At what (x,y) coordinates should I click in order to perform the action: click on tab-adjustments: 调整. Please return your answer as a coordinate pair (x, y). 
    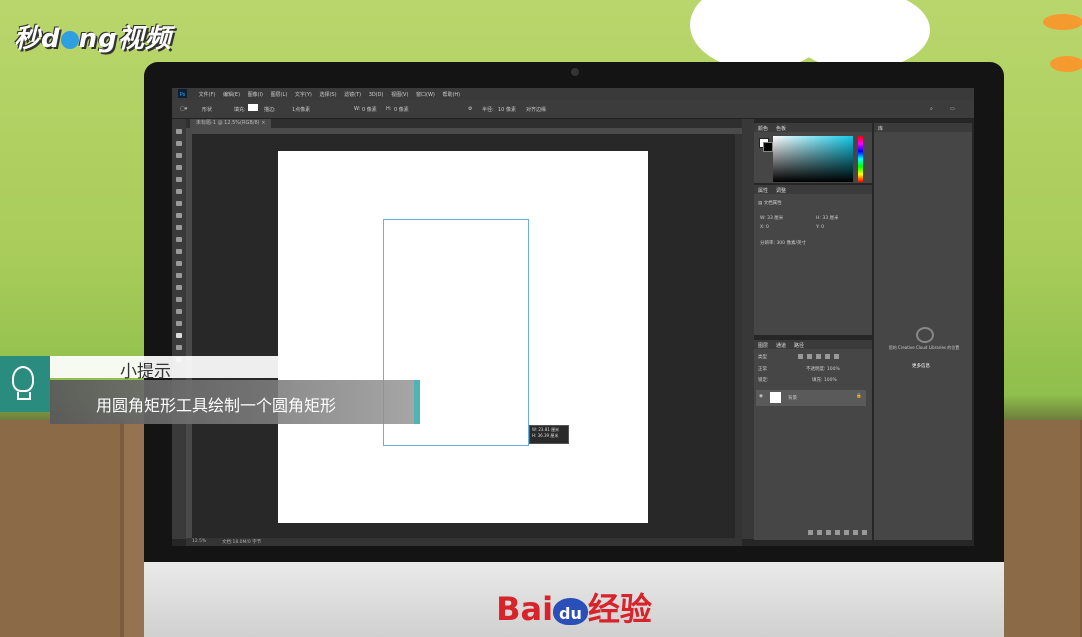
    Looking at the image, I should click on (781, 190).